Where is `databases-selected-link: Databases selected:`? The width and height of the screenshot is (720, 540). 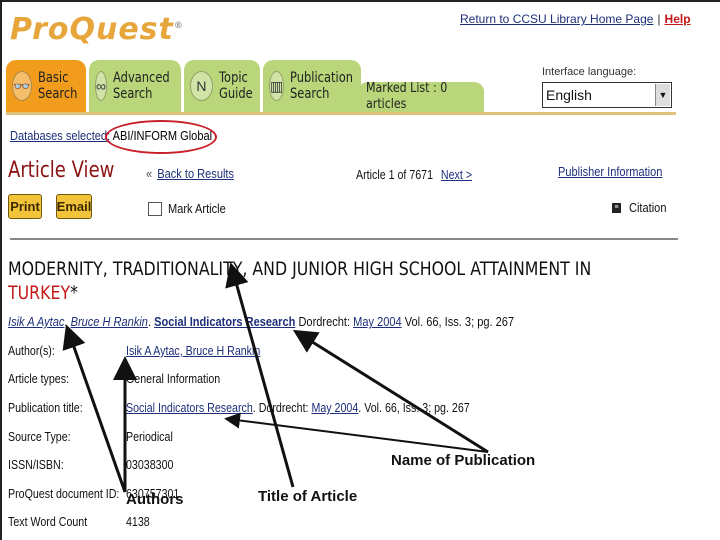
databases-selected-link: Databases selected: is located at coordinates (60, 135).